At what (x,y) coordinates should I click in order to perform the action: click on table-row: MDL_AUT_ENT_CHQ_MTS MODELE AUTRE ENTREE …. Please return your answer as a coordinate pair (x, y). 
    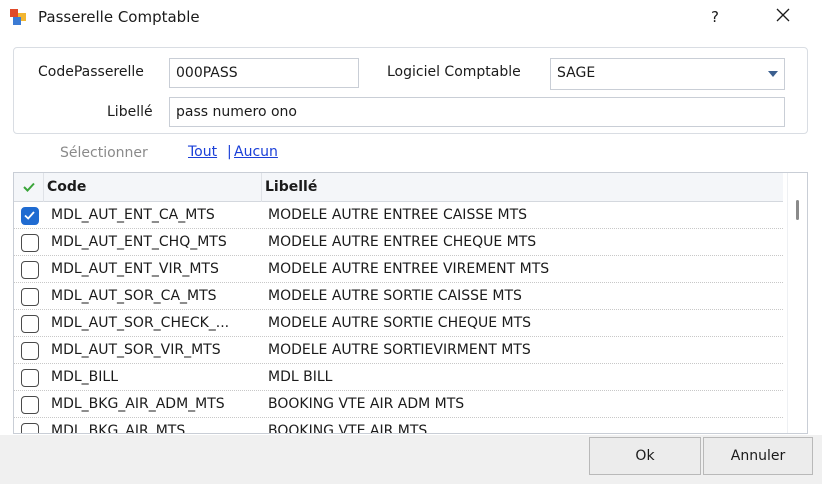
    Looking at the image, I should click on (398, 242).